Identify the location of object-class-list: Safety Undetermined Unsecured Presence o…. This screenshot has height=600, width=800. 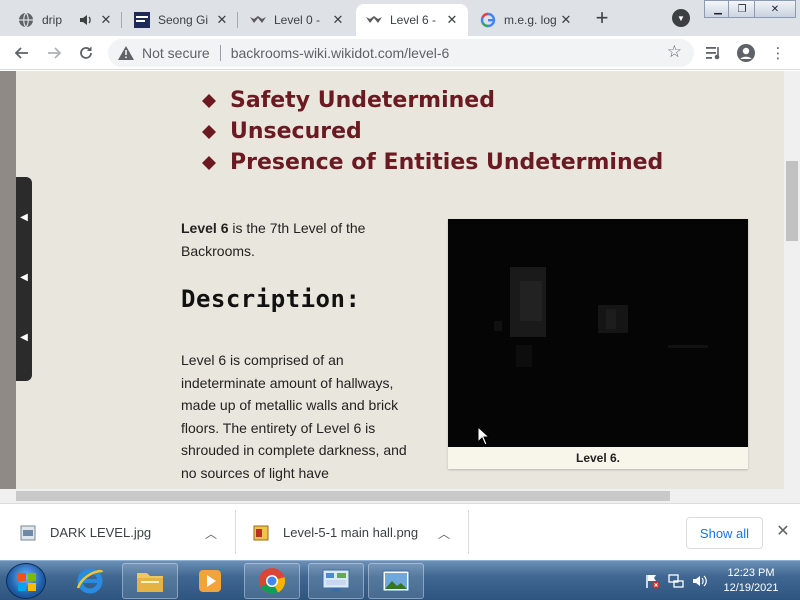
(432, 131).